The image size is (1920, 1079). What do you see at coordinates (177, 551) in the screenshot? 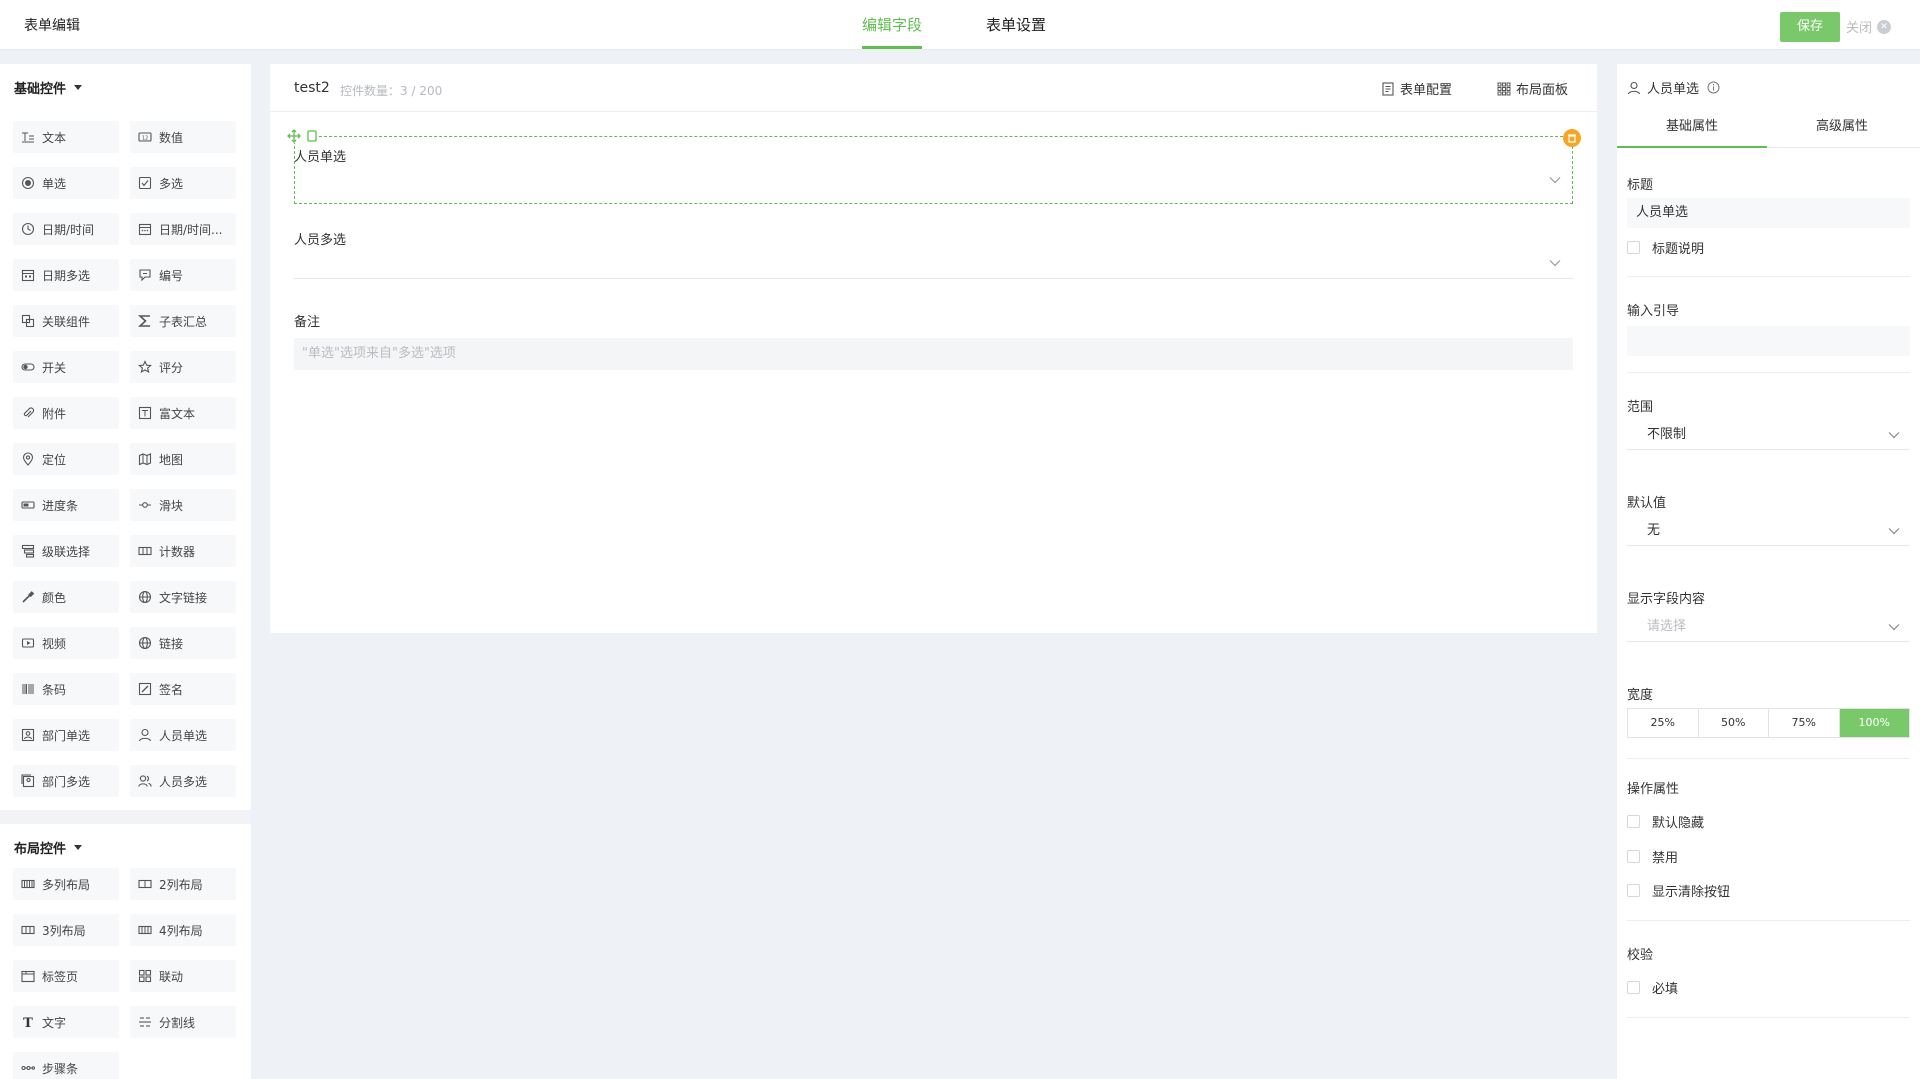
I see `control-item-label: 计数器` at bounding box center [177, 551].